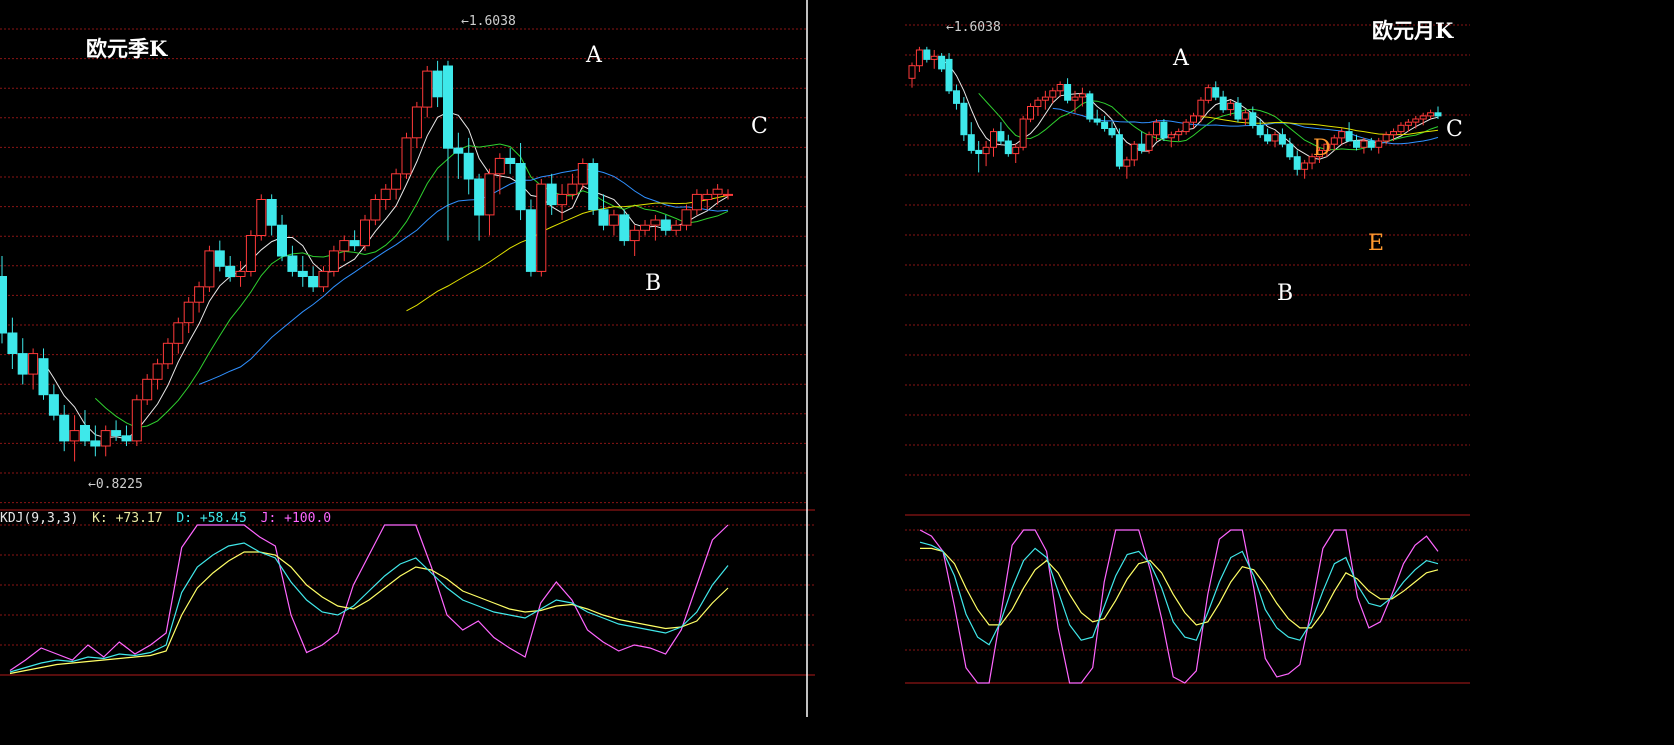  Describe the element at coordinates (127, 48) in the screenshot. I see `quarterly-title: 欧元季K` at that location.